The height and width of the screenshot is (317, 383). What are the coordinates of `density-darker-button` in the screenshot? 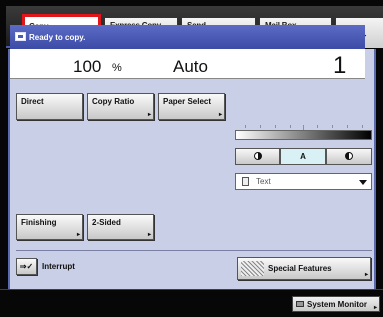 It's located at (349, 156).